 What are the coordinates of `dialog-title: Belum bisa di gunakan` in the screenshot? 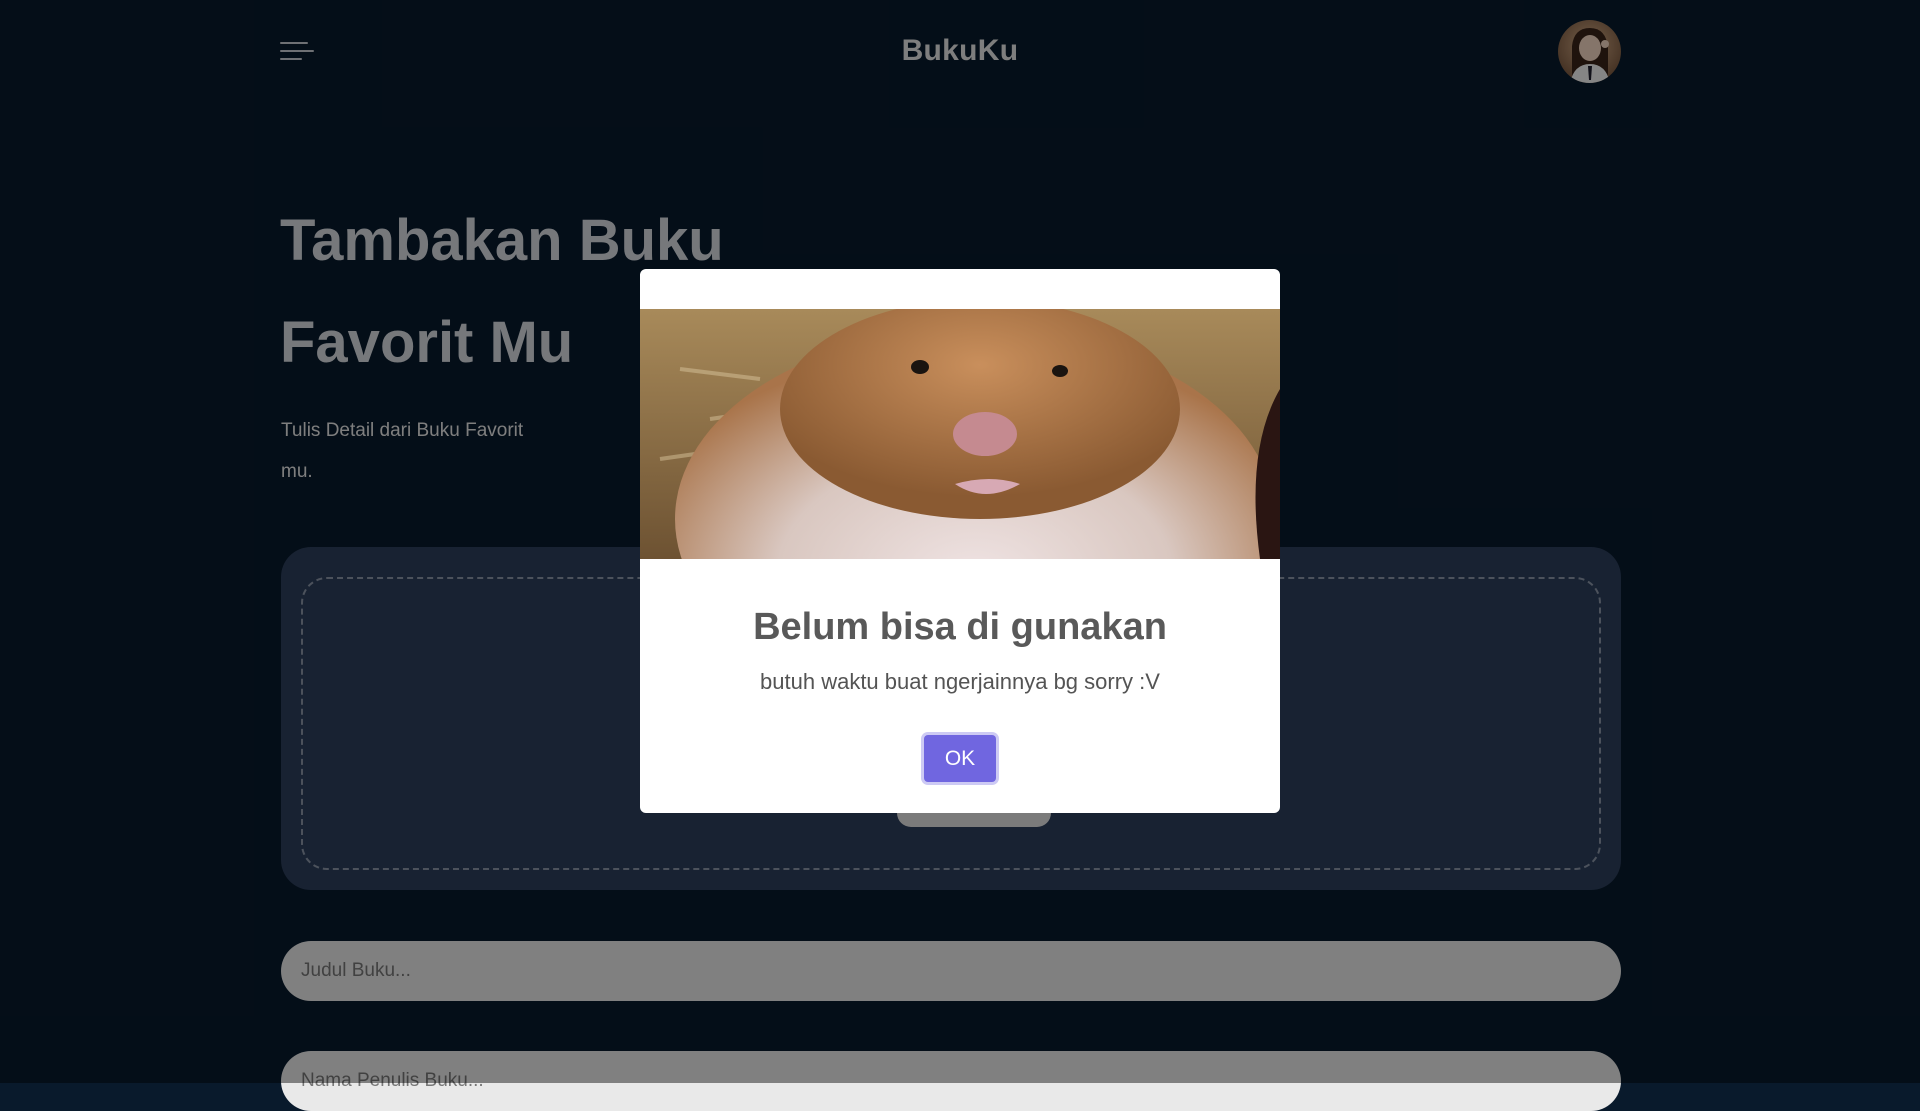 It's located at (960, 627).